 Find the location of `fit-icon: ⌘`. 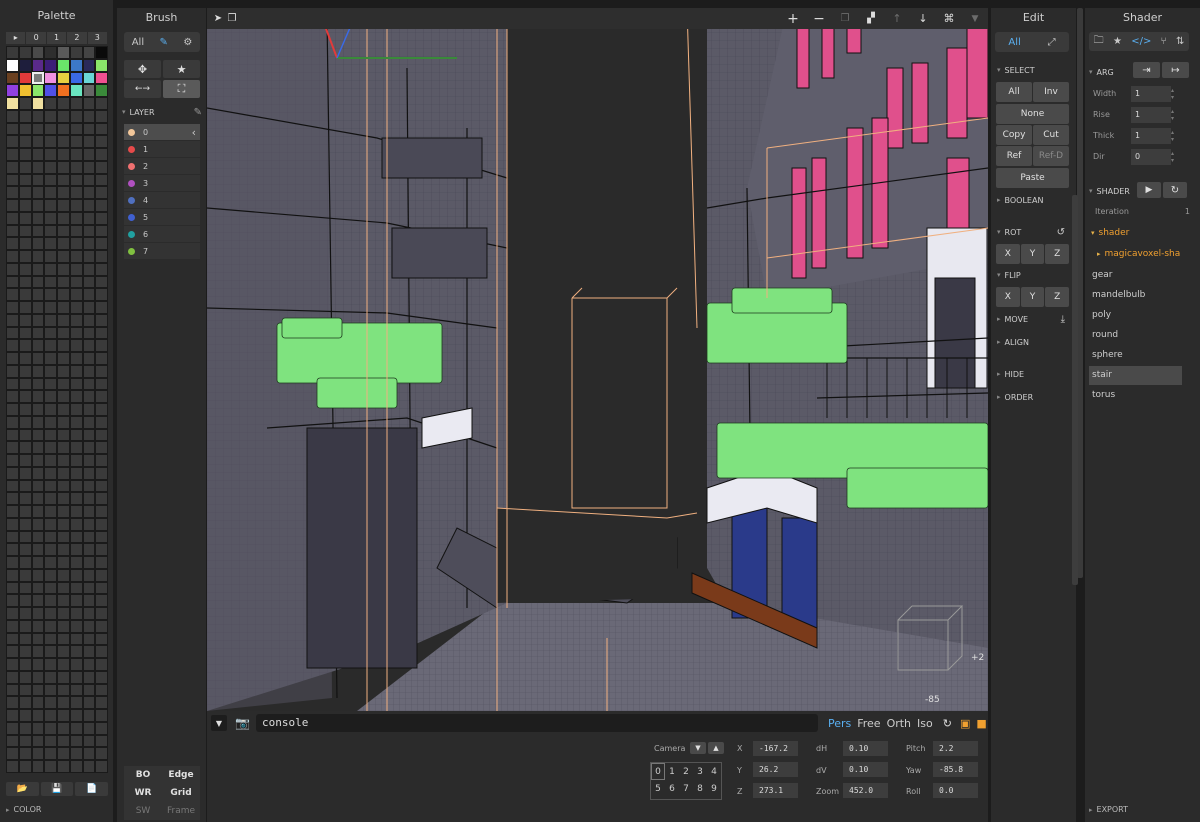

fit-icon: ⌘ is located at coordinates (949, 18).